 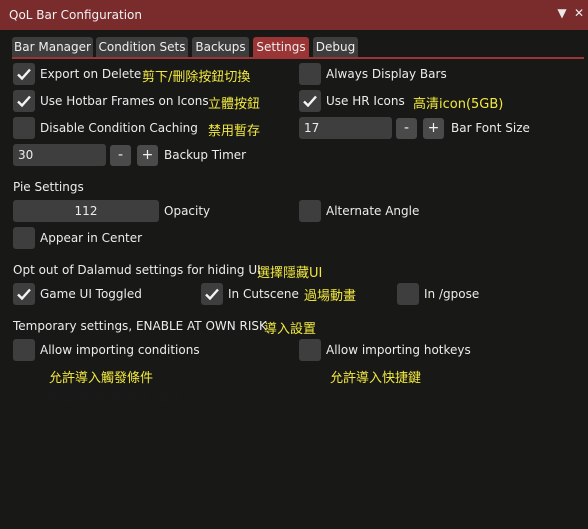 What do you see at coordinates (124, 101) in the screenshot?
I see `use-hotbar-frames-label: Use Hotbar Frames on Icons` at bounding box center [124, 101].